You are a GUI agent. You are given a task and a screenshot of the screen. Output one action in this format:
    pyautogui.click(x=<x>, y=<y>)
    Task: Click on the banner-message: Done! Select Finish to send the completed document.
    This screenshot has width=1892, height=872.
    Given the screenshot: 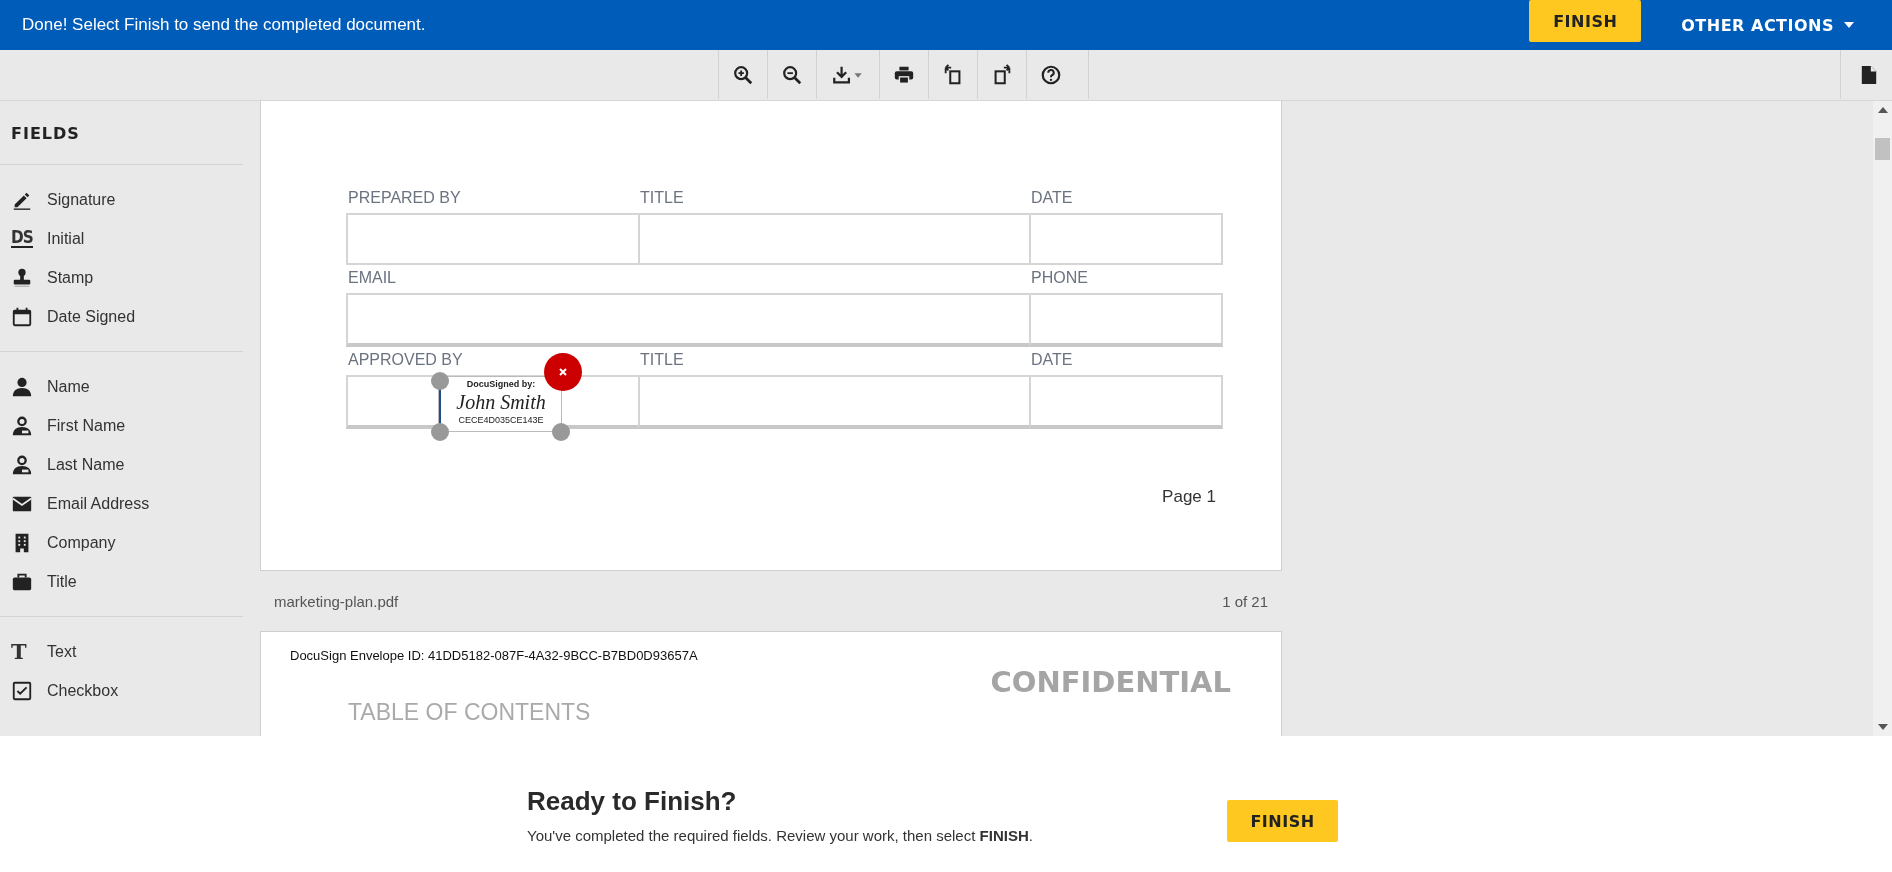 What is the action you would take?
    pyautogui.click(x=224, y=25)
    